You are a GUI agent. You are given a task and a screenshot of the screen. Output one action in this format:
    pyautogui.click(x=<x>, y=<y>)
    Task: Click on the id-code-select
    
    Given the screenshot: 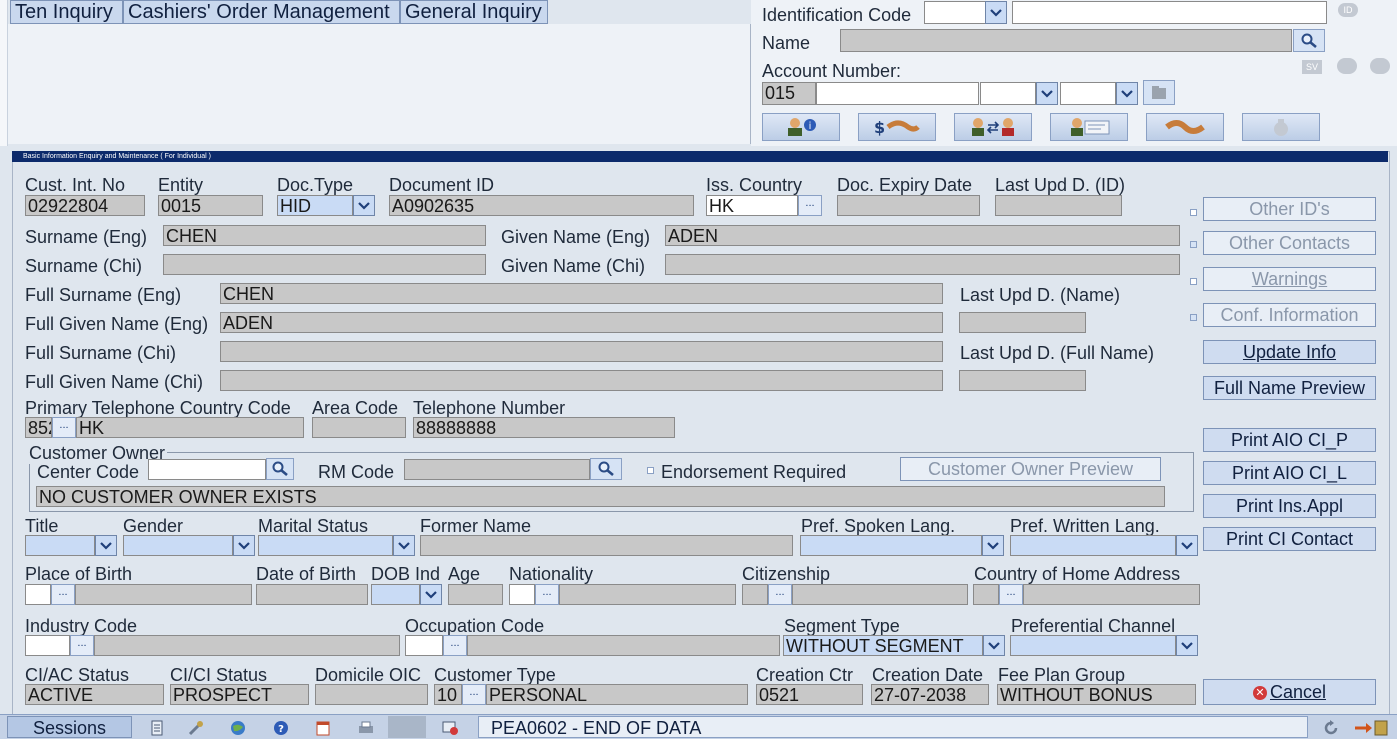 What is the action you would take?
    pyautogui.click(x=955, y=12)
    